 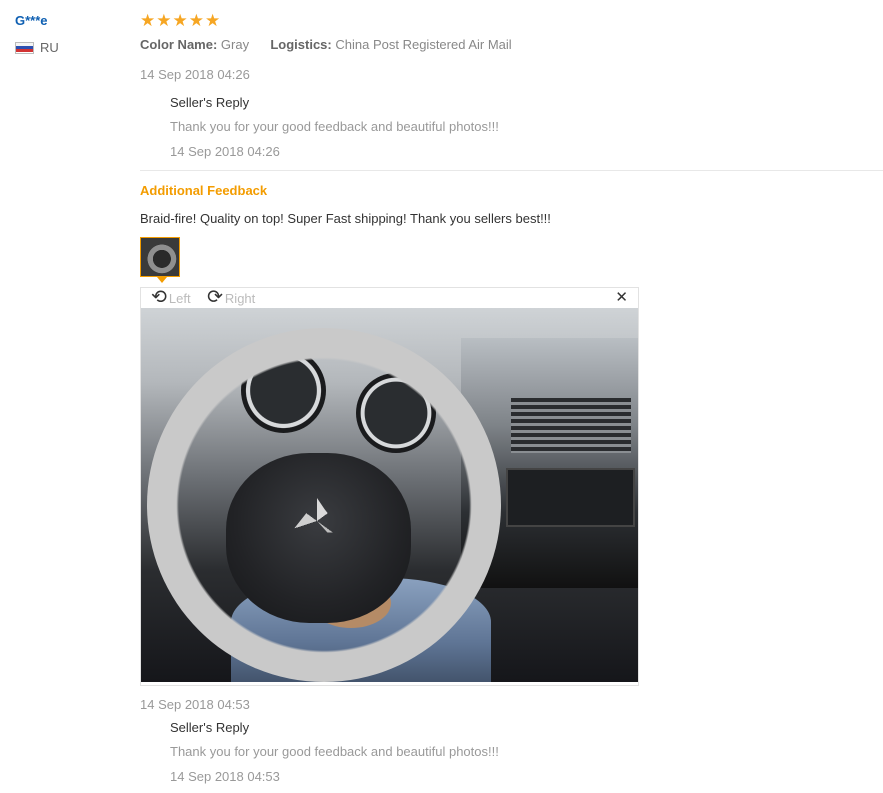 I want to click on photo-wheel-hub, so click(x=318, y=538).